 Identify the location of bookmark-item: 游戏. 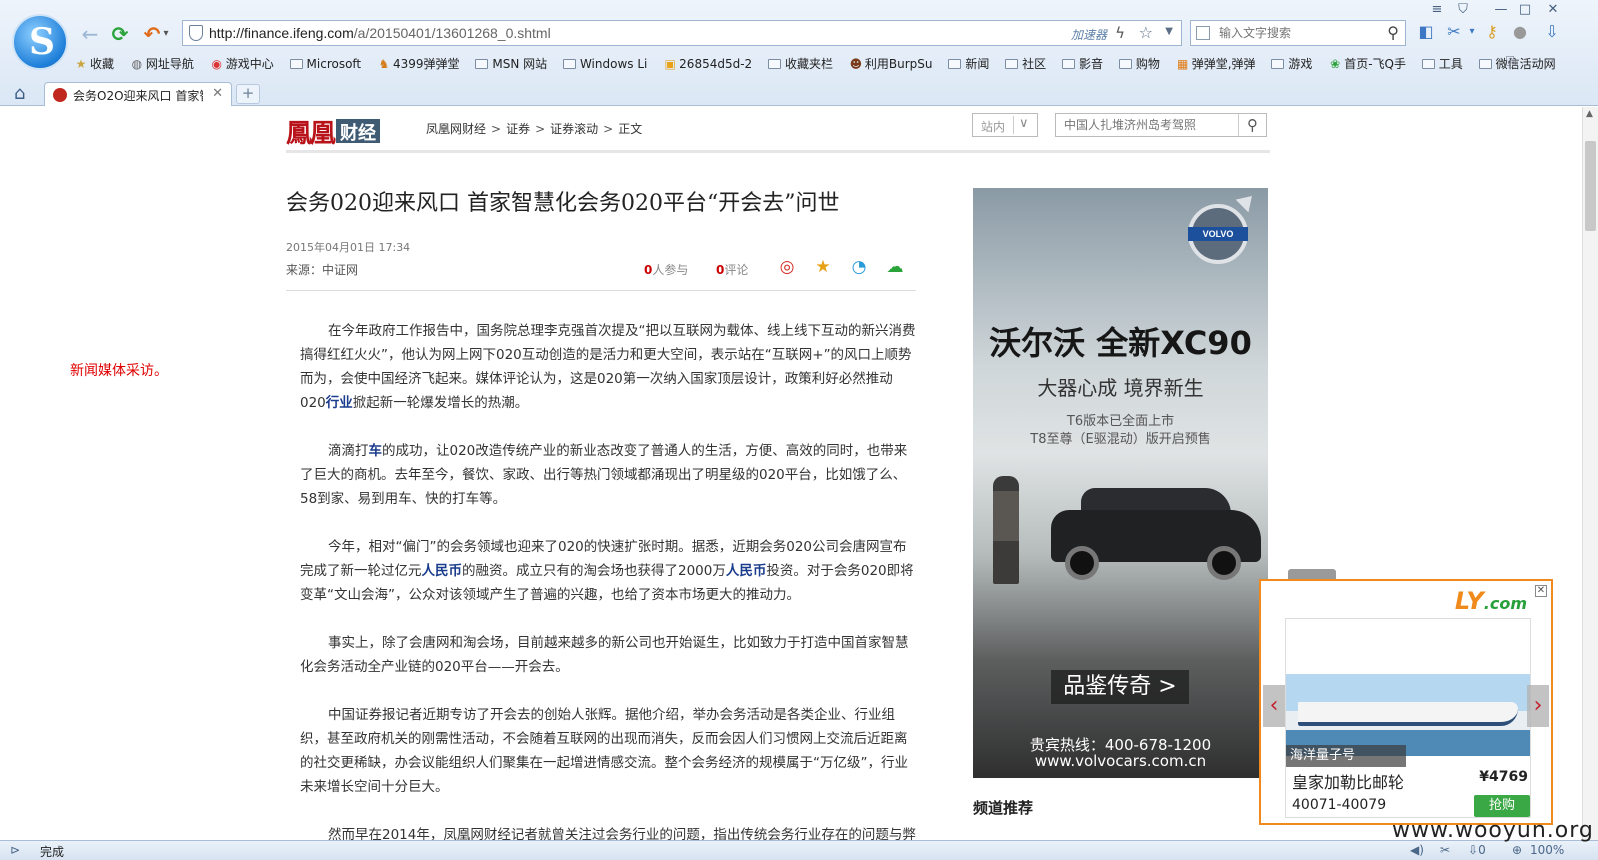
(1291, 64).